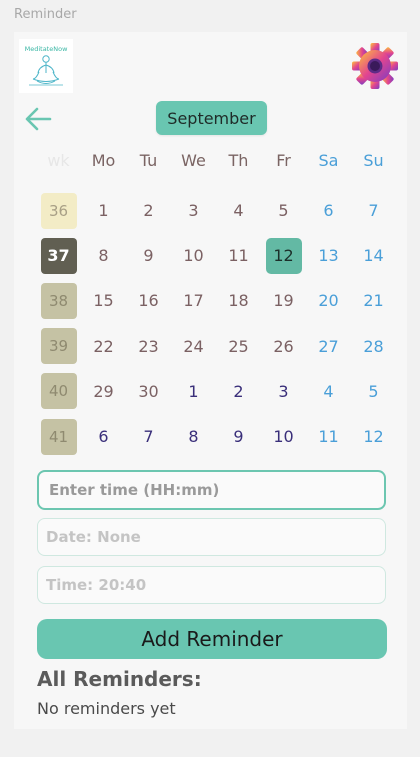 The width and height of the screenshot is (420, 757). What do you see at coordinates (103, 160) in the screenshot?
I see `weekday-mo: Mo` at bounding box center [103, 160].